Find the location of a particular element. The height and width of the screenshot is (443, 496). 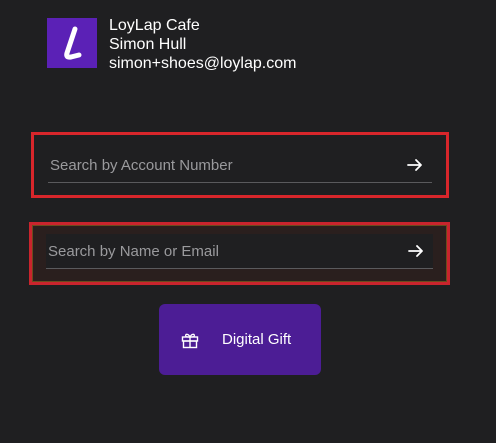

user-email: simon+shoes@loylap.com is located at coordinates (203, 63).